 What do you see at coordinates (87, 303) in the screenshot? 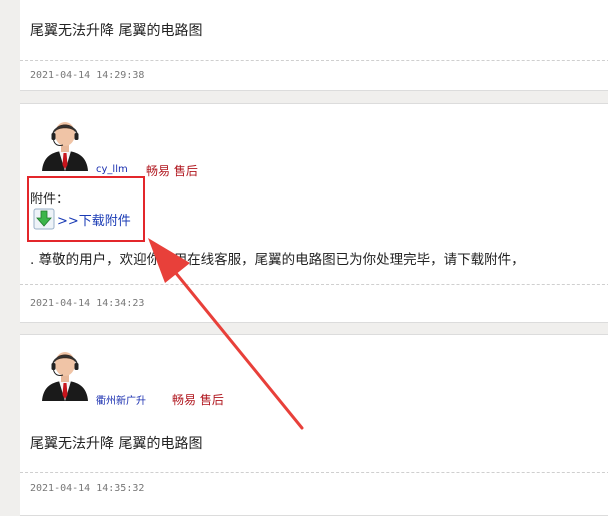
I see `post-timestamp: 2021-04-14 14:34:23` at bounding box center [87, 303].